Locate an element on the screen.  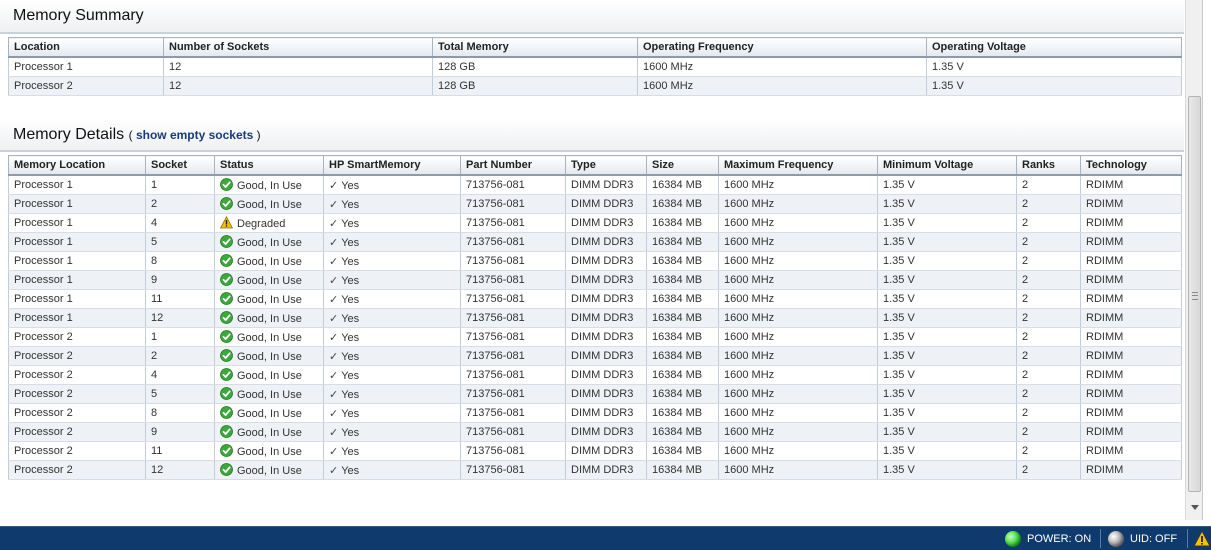
column-header: Ranks is located at coordinates (1048, 165).